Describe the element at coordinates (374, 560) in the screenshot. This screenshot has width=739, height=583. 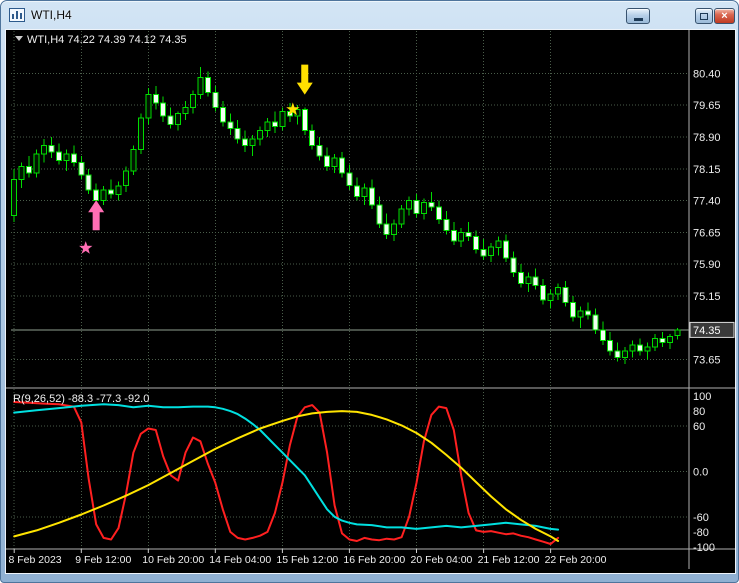
I see `time-axis-label: 16 Feb 20:00` at that location.